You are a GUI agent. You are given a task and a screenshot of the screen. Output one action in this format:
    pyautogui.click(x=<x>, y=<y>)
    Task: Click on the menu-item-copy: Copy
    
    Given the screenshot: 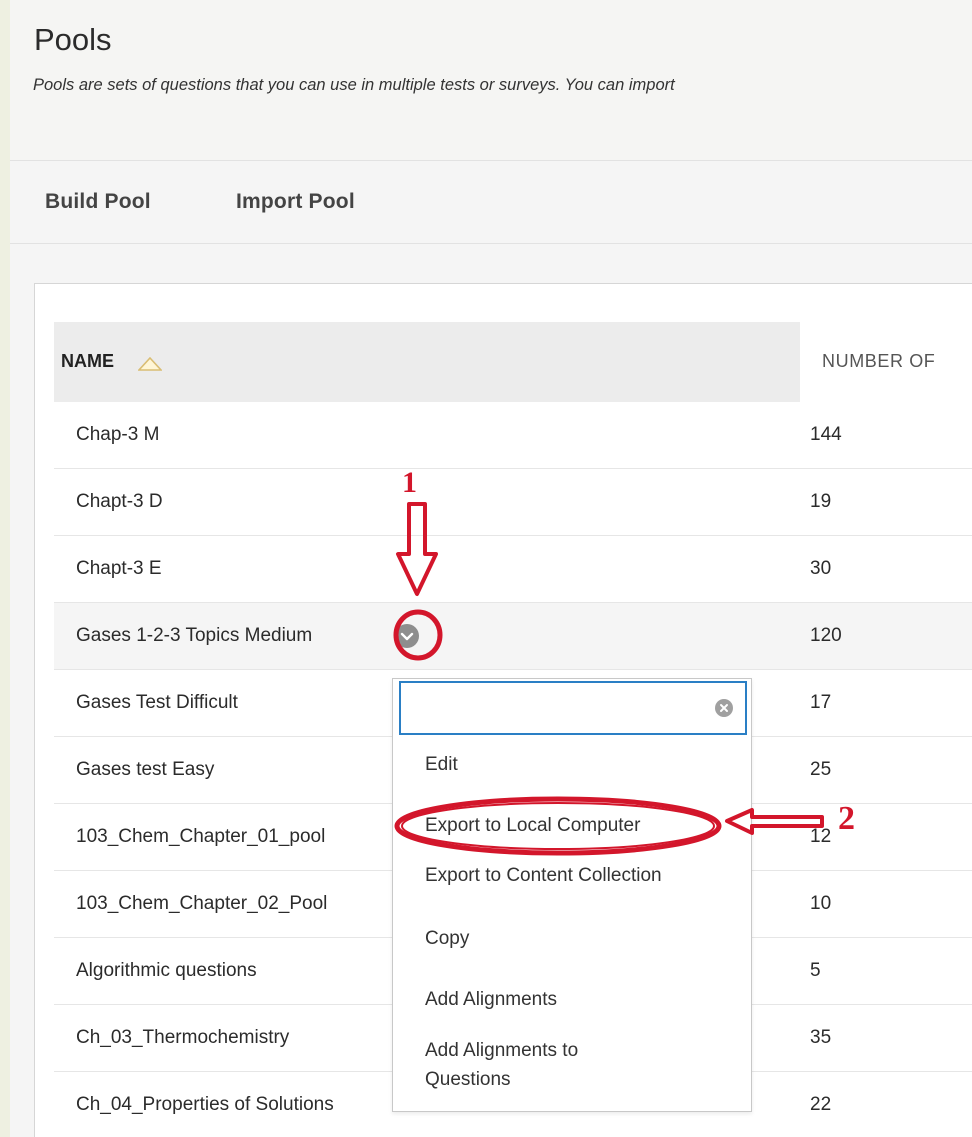 What is the action you would take?
    pyautogui.click(x=447, y=939)
    